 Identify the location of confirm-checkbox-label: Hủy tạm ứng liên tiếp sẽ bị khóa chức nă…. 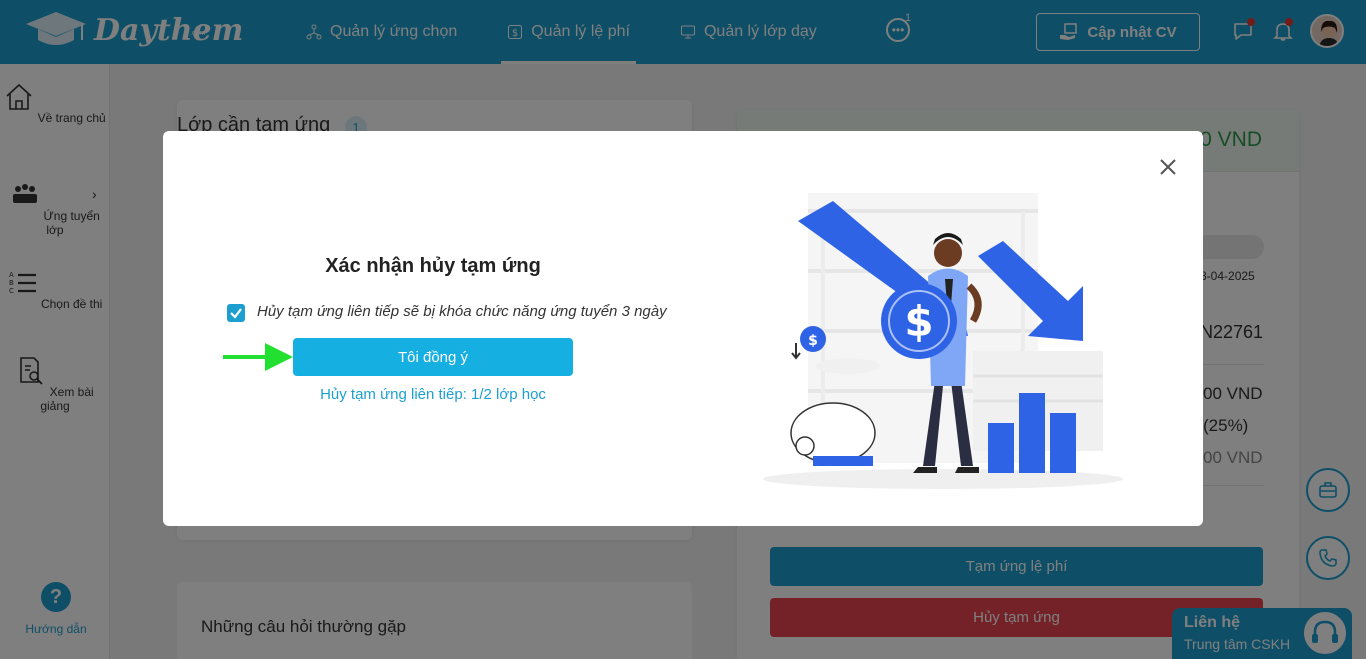
(462, 311).